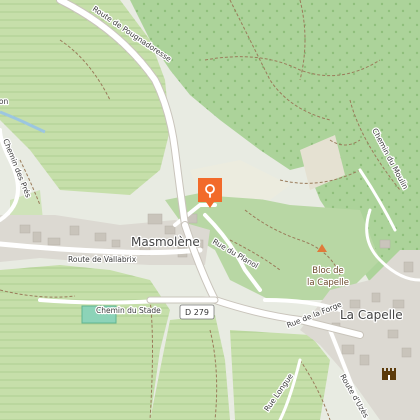 The height and width of the screenshot is (420, 420). I want to click on place-label-masmolene: Masmolène, so click(165, 242).